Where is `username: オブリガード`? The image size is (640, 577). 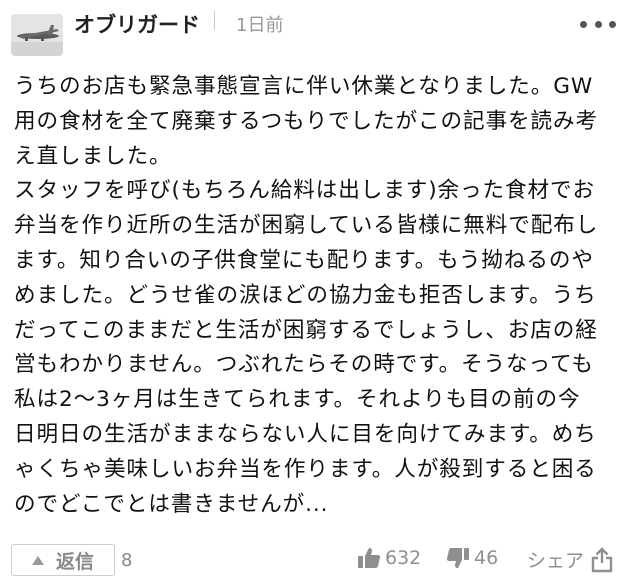
username: オブリガード is located at coordinates (137, 24).